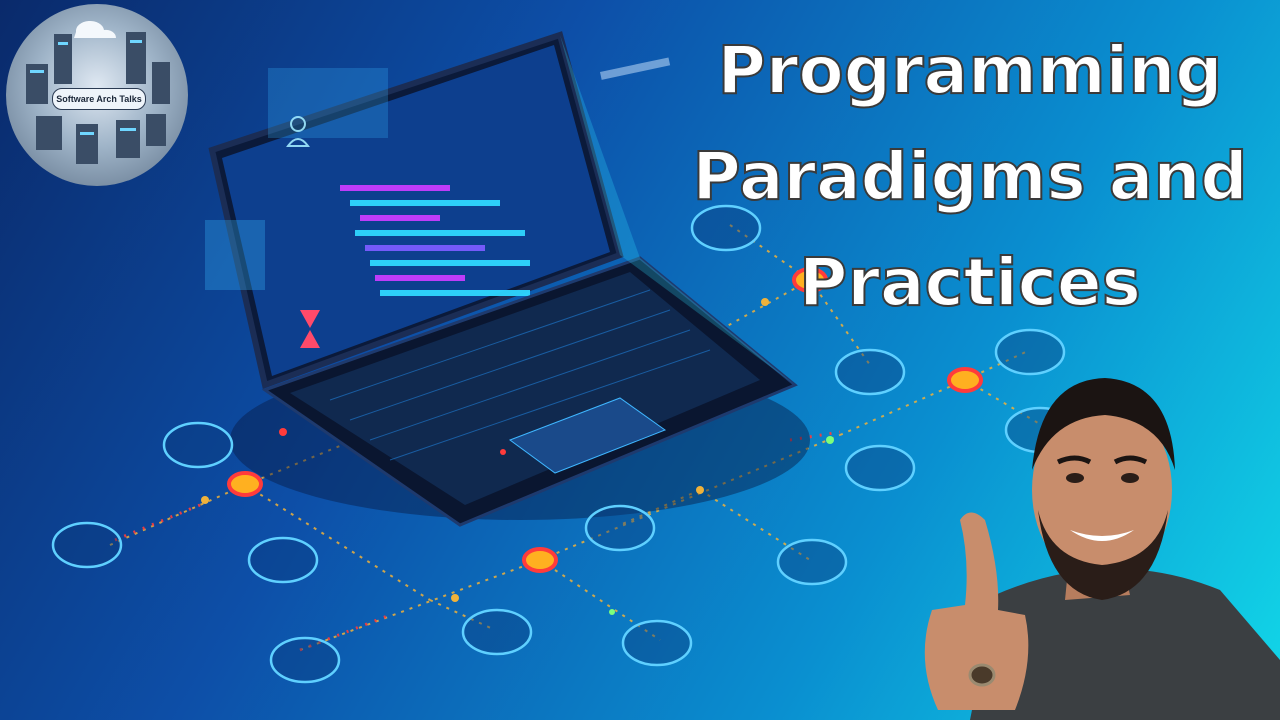  Describe the element at coordinates (99, 99) in the screenshot. I see `logo-label: Software Arch Talks` at that location.